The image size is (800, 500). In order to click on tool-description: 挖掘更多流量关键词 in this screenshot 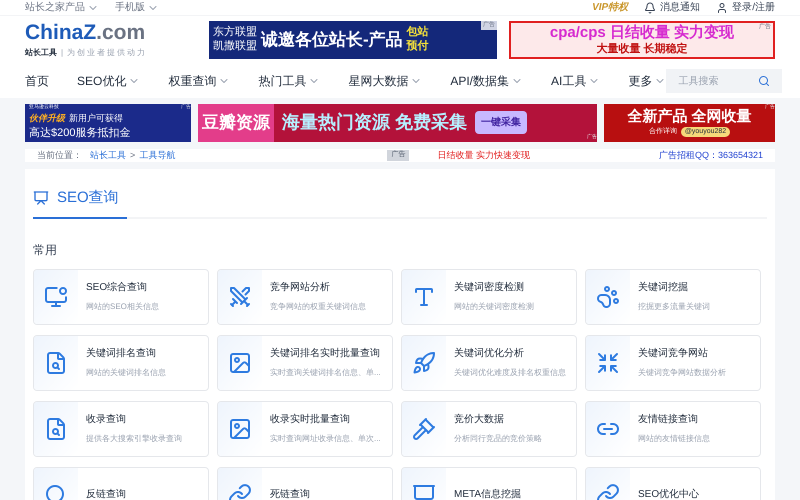, I will do `click(674, 307)`.